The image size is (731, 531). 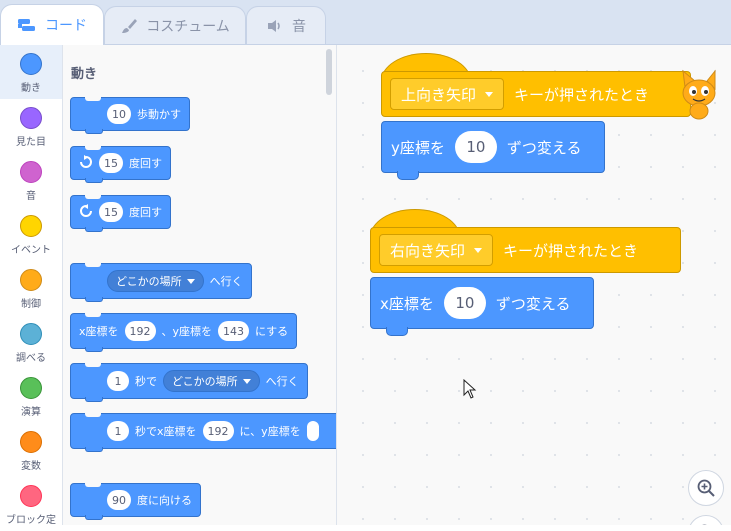 I want to click on category-label: 調べる, so click(x=31, y=358).